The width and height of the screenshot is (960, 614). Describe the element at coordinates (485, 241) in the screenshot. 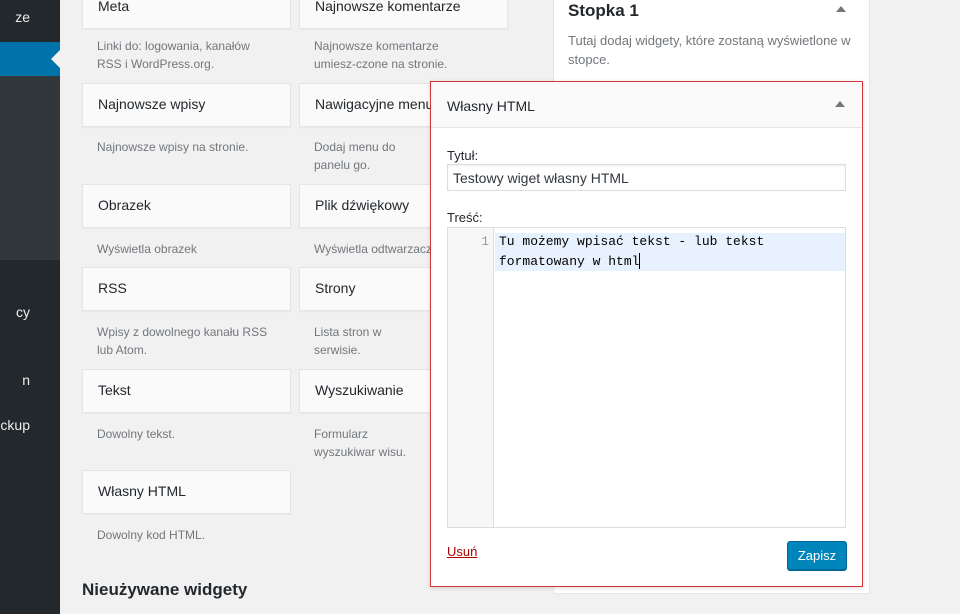

I see `line-number: 1` at that location.